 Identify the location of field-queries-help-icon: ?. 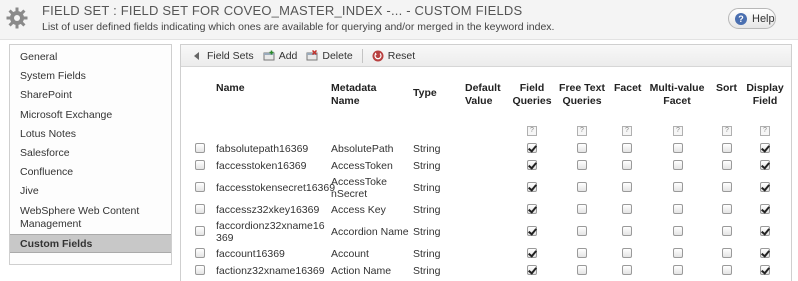
(532, 131).